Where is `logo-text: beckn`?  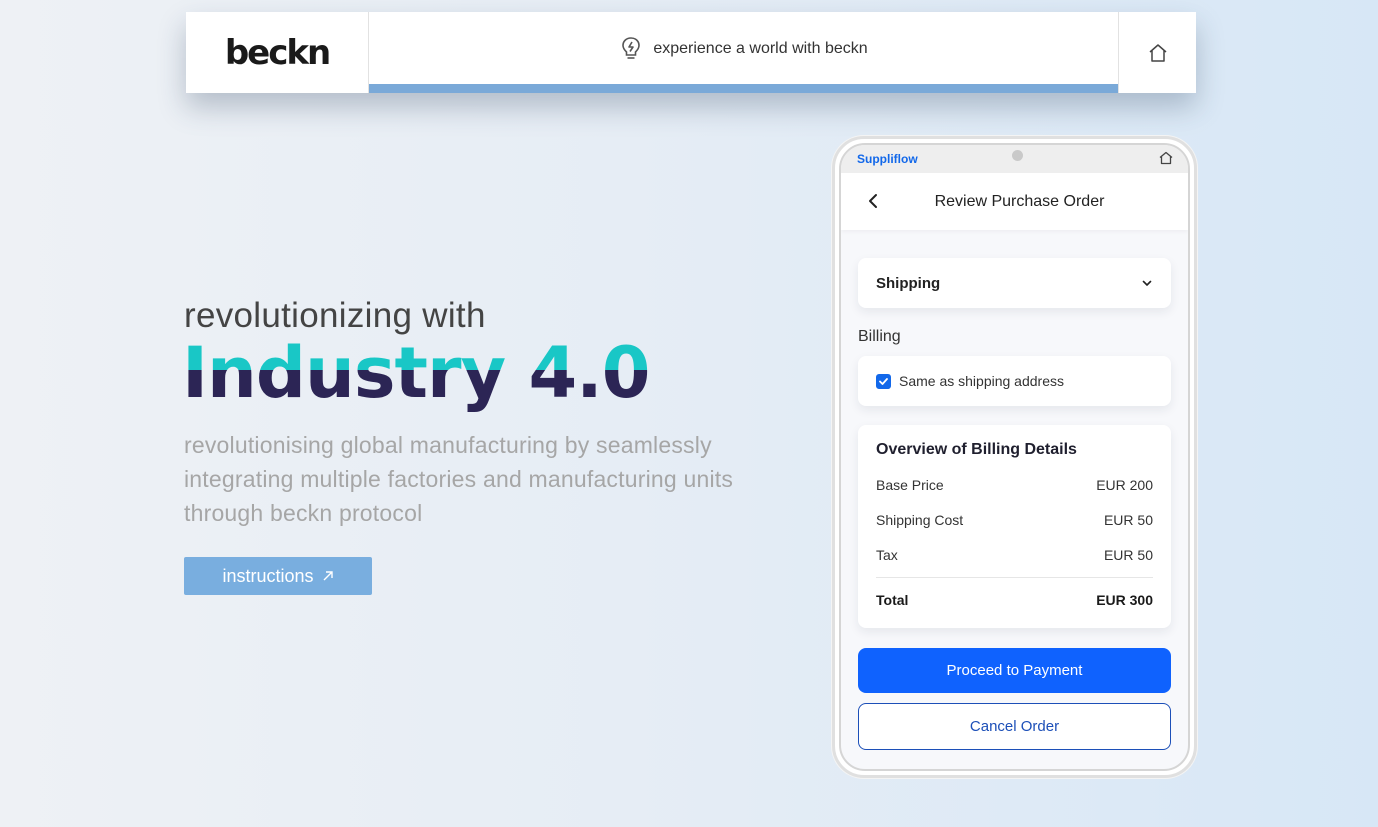 logo-text: beckn is located at coordinates (277, 52).